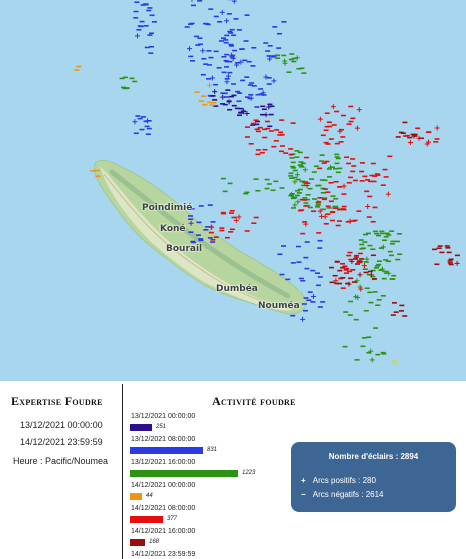 Image resolution: width=466 pixels, height=559 pixels. I want to click on period-count: 1223, so click(249, 473).